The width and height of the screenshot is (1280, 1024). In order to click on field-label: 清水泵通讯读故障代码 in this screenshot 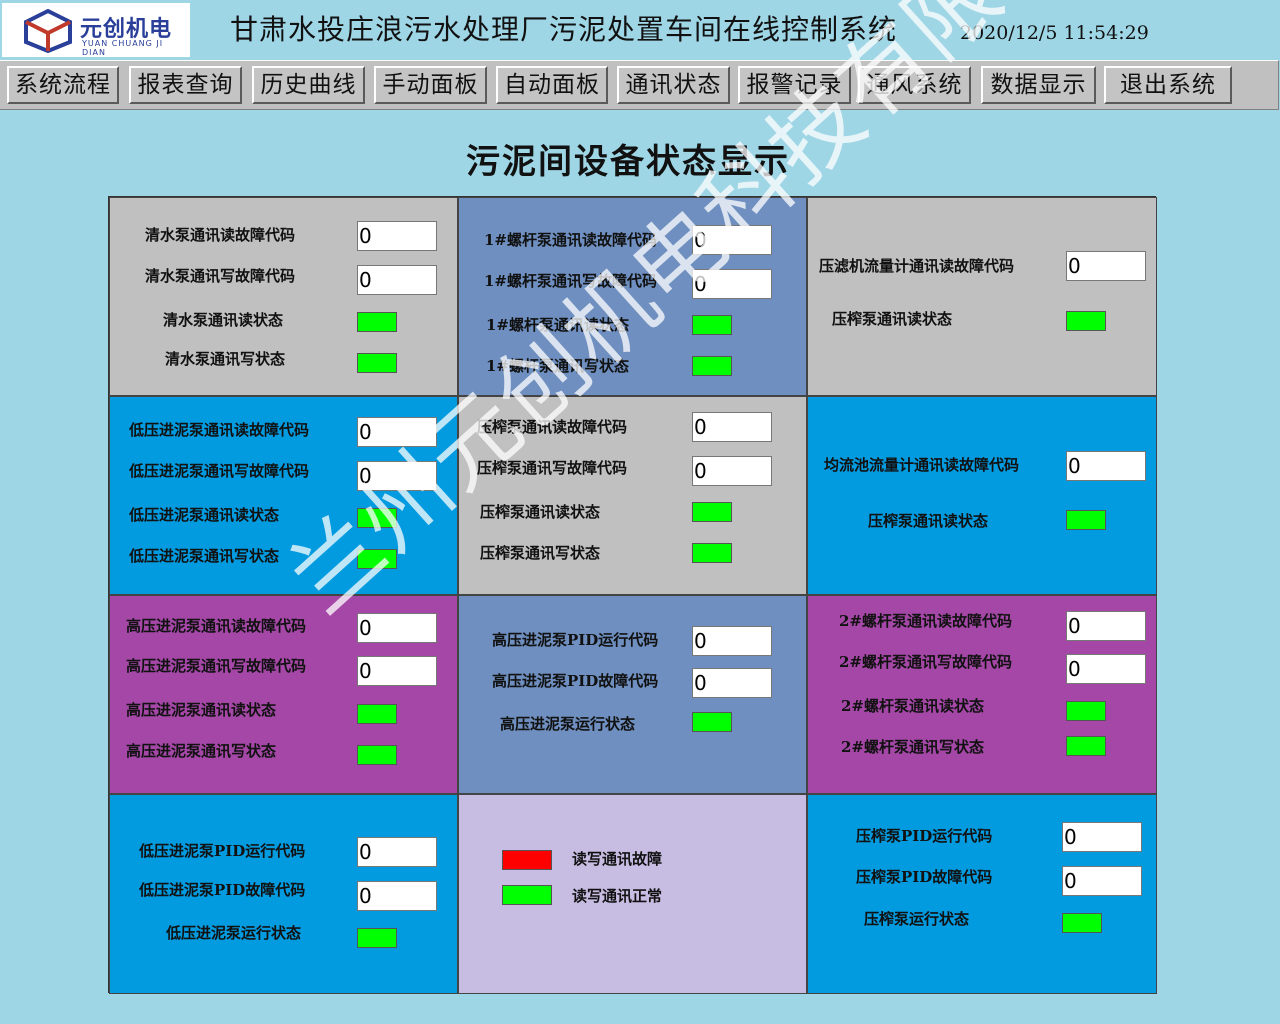, I will do `click(220, 235)`.